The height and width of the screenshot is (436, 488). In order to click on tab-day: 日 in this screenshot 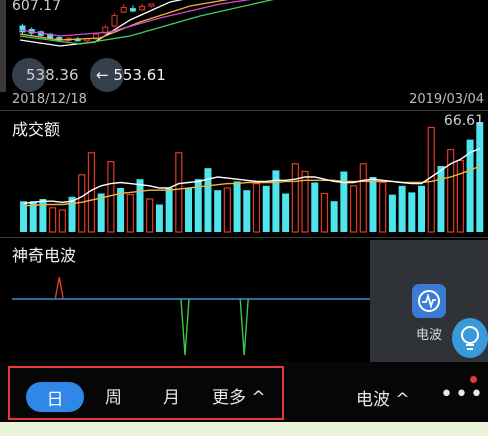, I will do `click(55, 397)`.